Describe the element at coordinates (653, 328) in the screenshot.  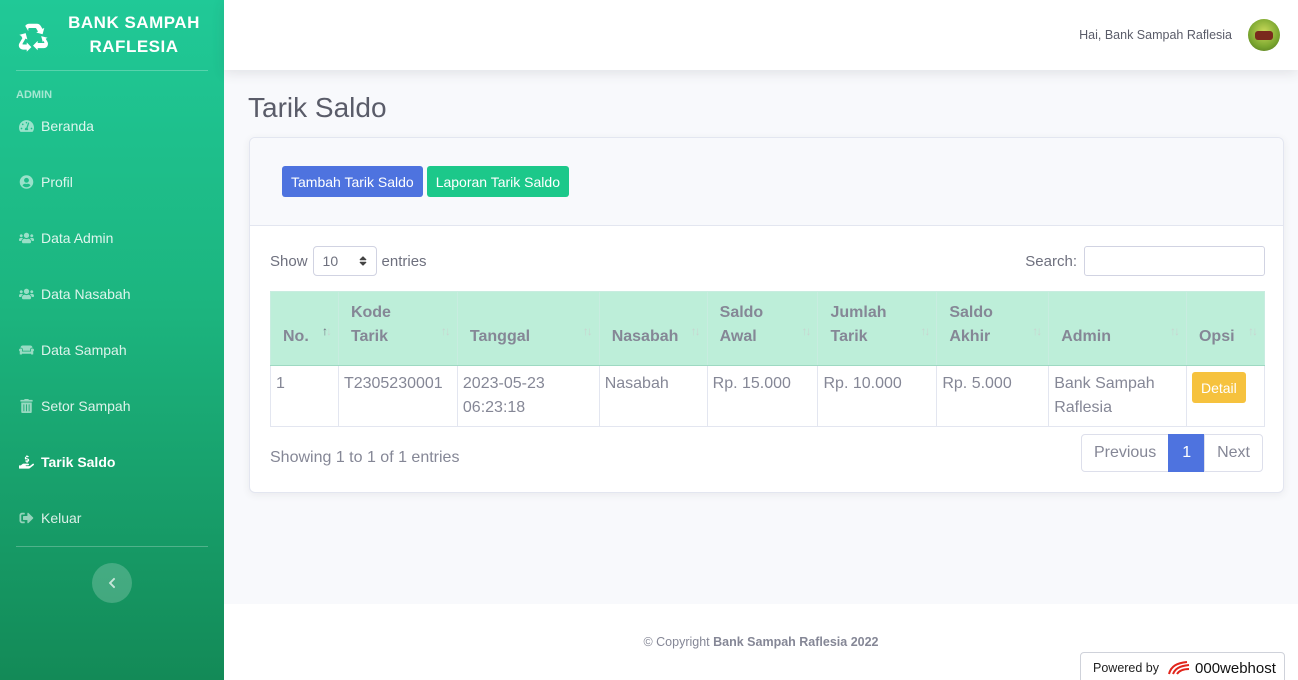
I see `column-header-nasabah: Nasabah ↑↓` at that location.